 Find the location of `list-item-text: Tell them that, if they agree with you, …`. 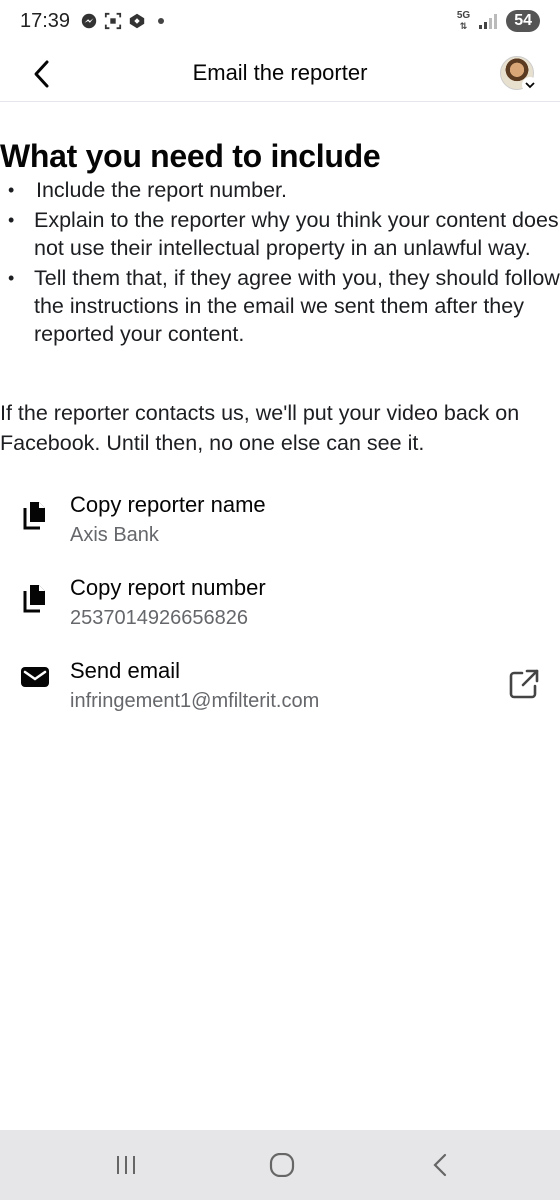

list-item-text: Tell them that, if they agree with you, … is located at coordinates (297, 306).